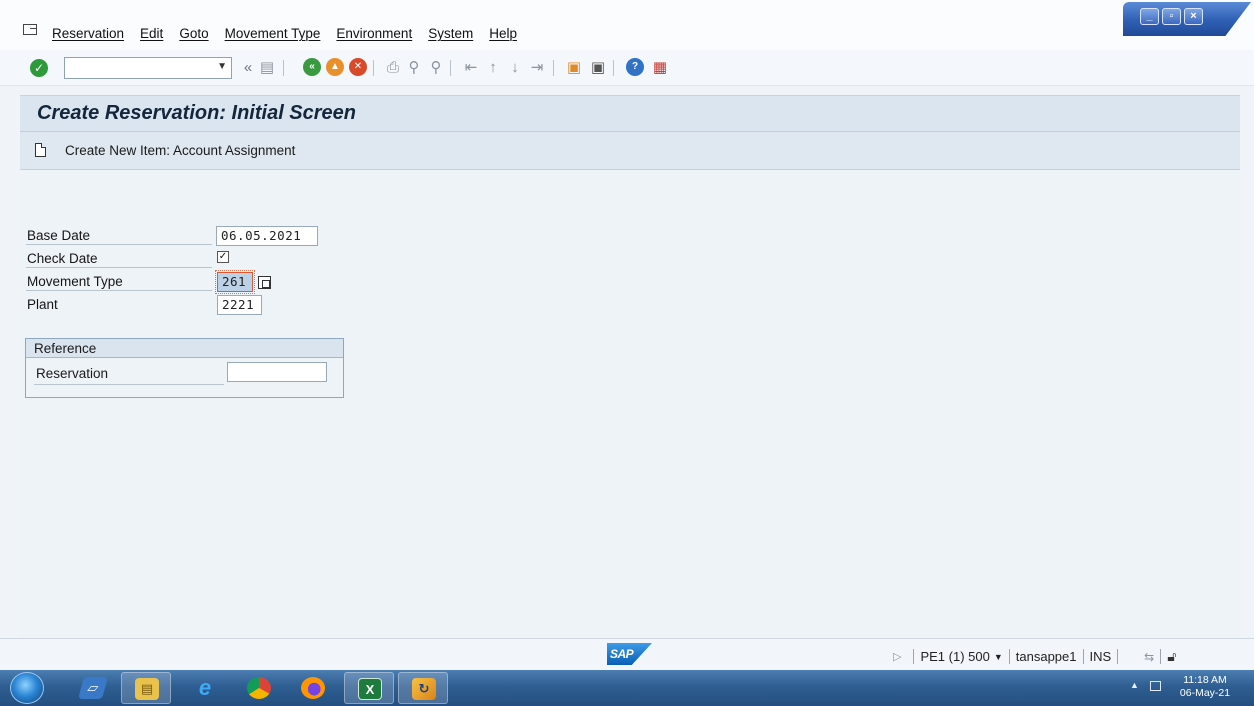  Describe the element at coordinates (40, 150) in the screenshot. I see `new-document-icon` at that location.